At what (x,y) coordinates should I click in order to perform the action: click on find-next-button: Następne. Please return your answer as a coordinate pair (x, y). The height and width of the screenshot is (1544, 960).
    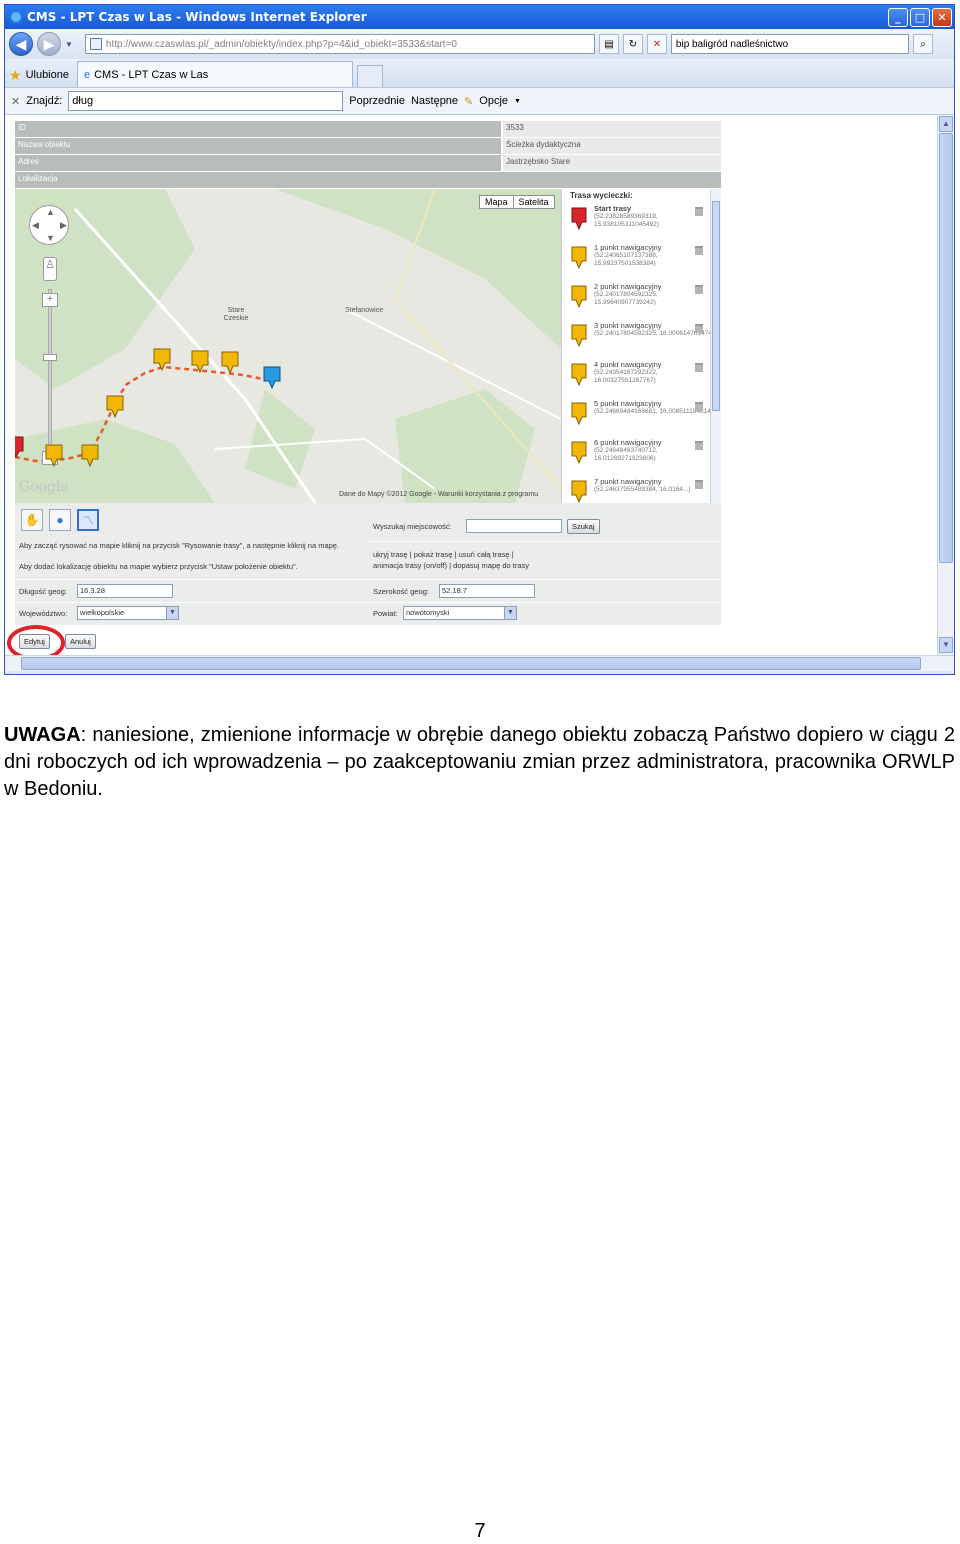
    Looking at the image, I should click on (434, 101).